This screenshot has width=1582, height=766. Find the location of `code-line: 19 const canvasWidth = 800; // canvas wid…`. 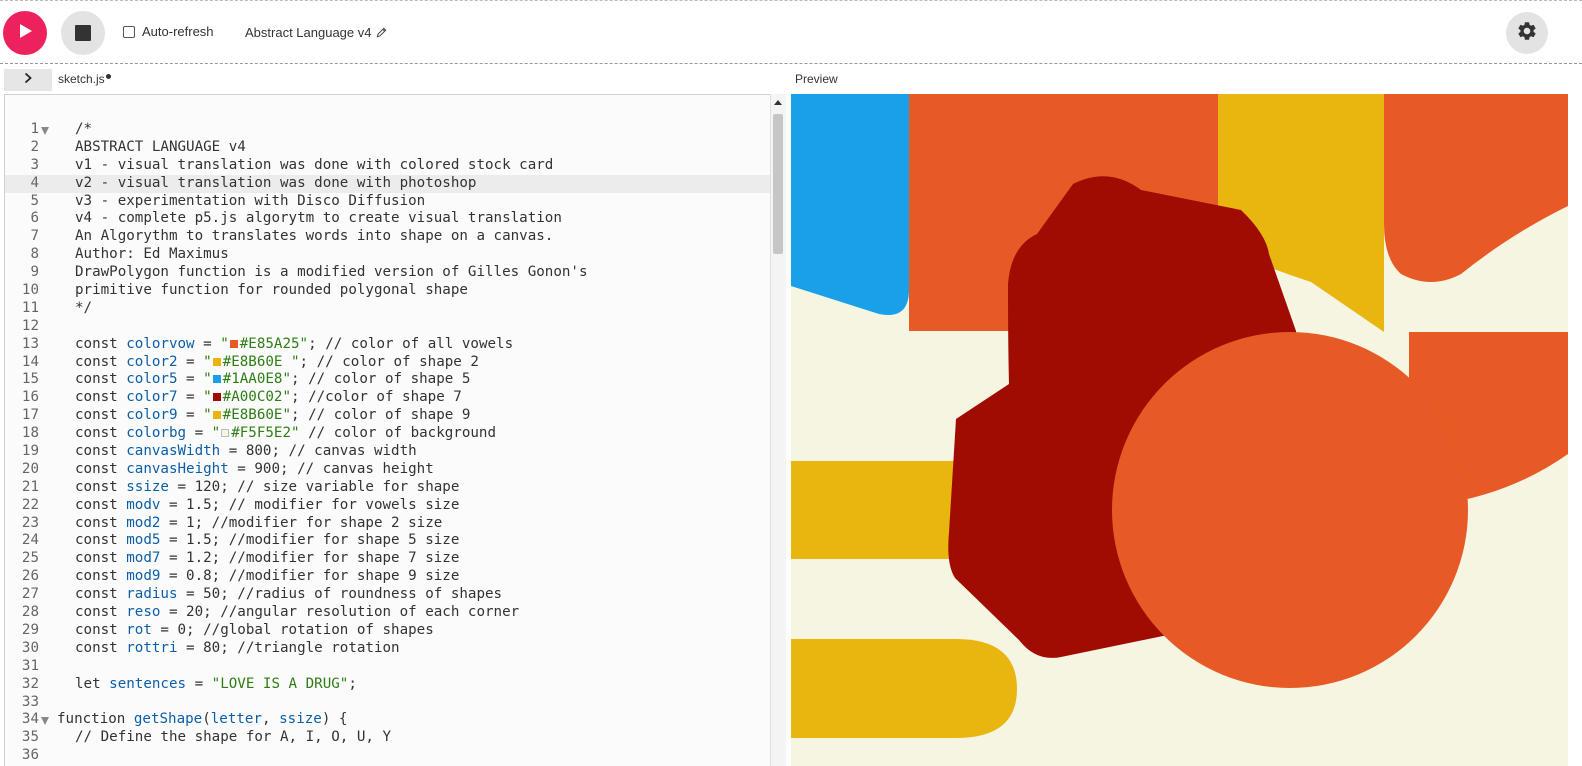

code-line: 19 const canvasWidth = 800; // canvas wid… is located at coordinates (387, 452).